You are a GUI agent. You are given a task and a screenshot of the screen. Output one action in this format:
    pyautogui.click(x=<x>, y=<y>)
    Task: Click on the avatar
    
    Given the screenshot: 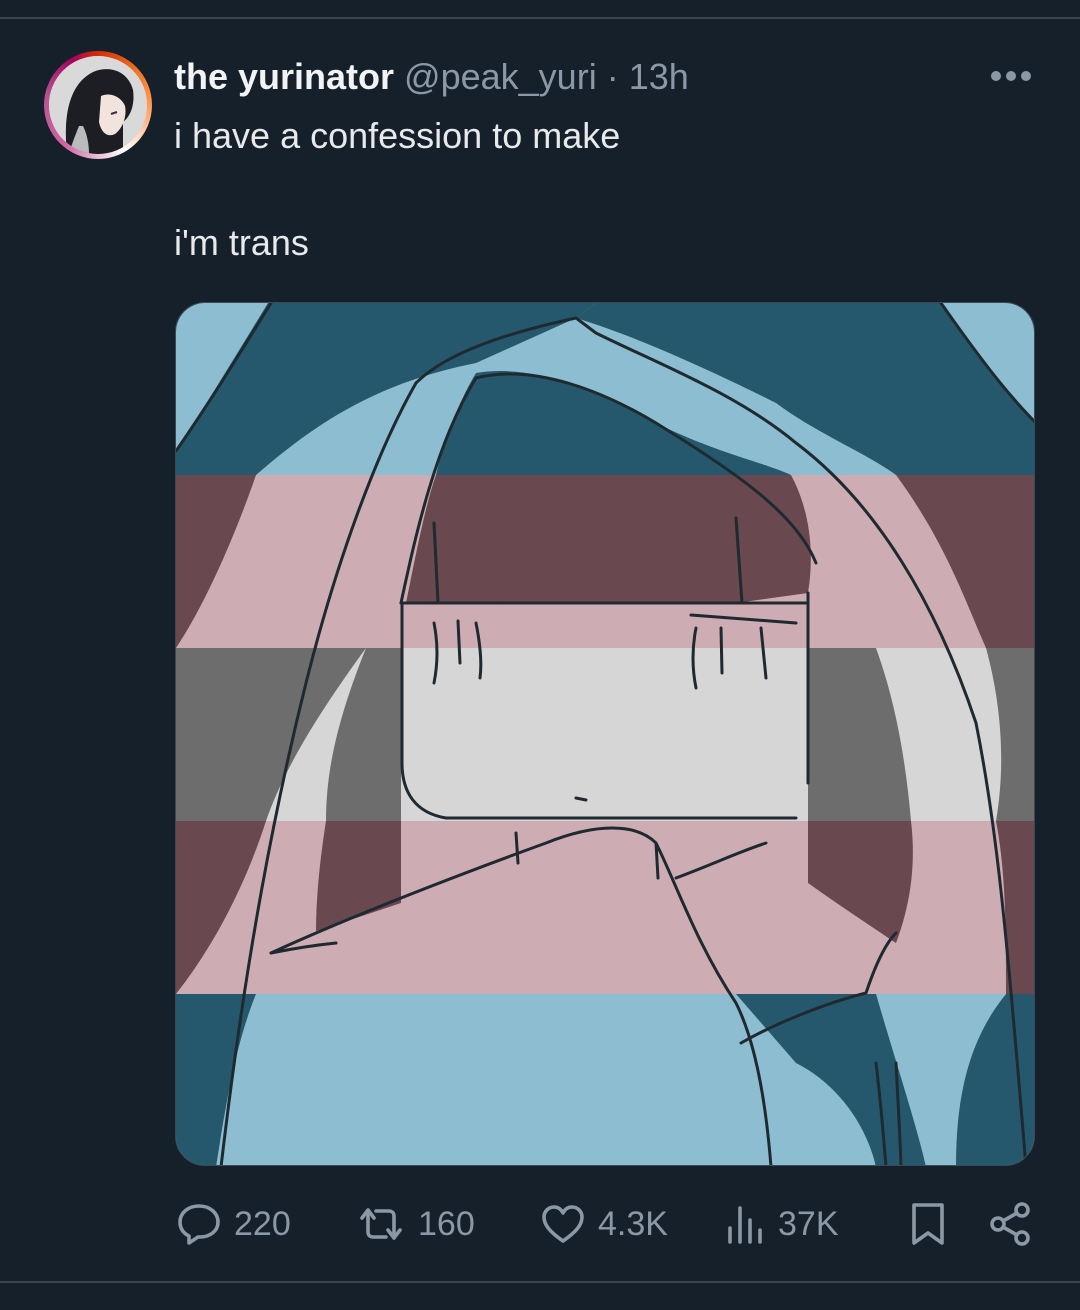 What is the action you would take?
    pyautogui.click(x=98, y=105)
    